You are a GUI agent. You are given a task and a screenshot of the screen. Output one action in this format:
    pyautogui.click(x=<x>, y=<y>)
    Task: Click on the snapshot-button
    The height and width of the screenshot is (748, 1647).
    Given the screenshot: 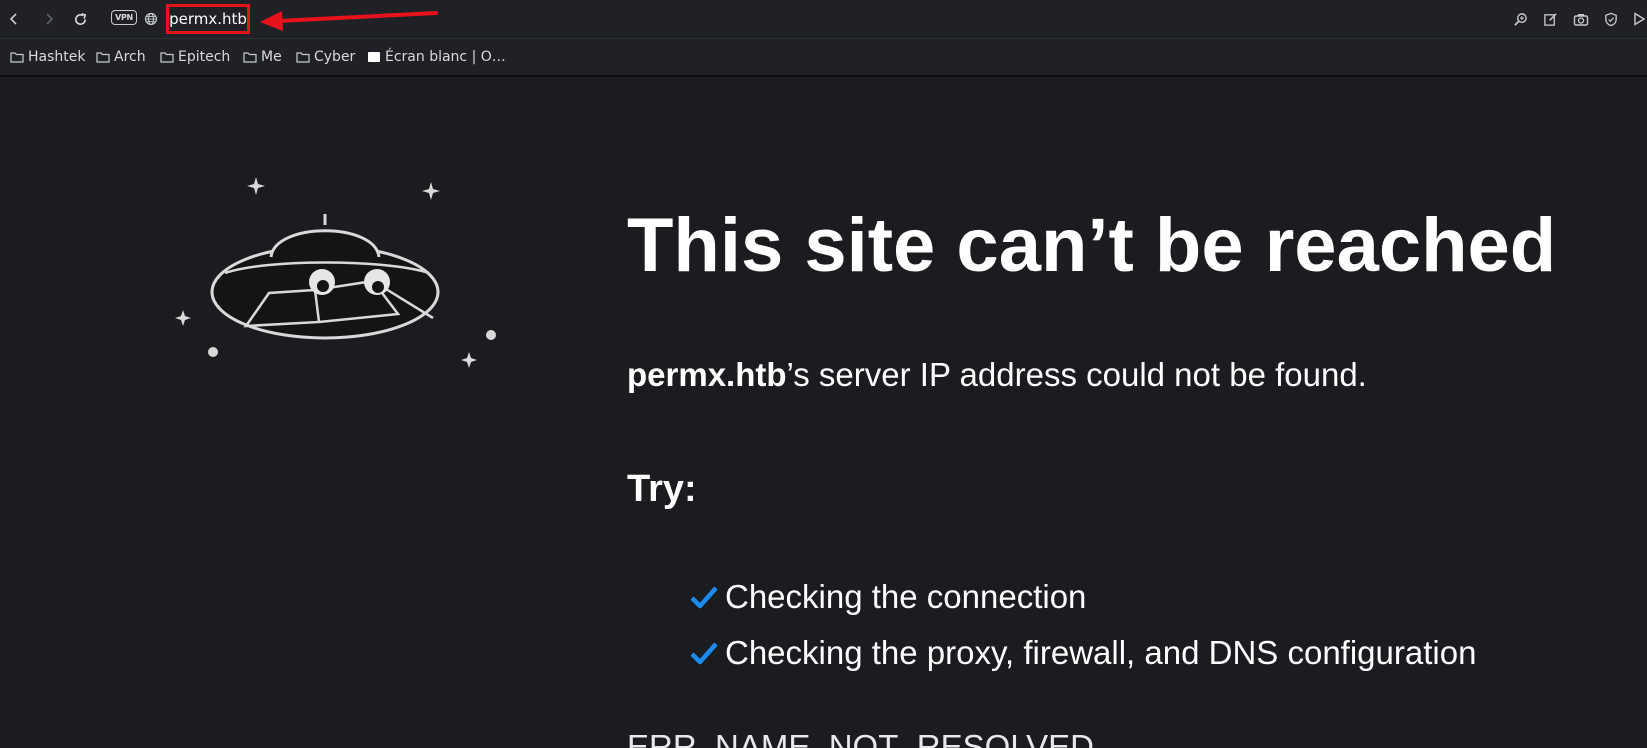 What is the action you would take?
    pyautogui.click(x=1581, y=19)
    